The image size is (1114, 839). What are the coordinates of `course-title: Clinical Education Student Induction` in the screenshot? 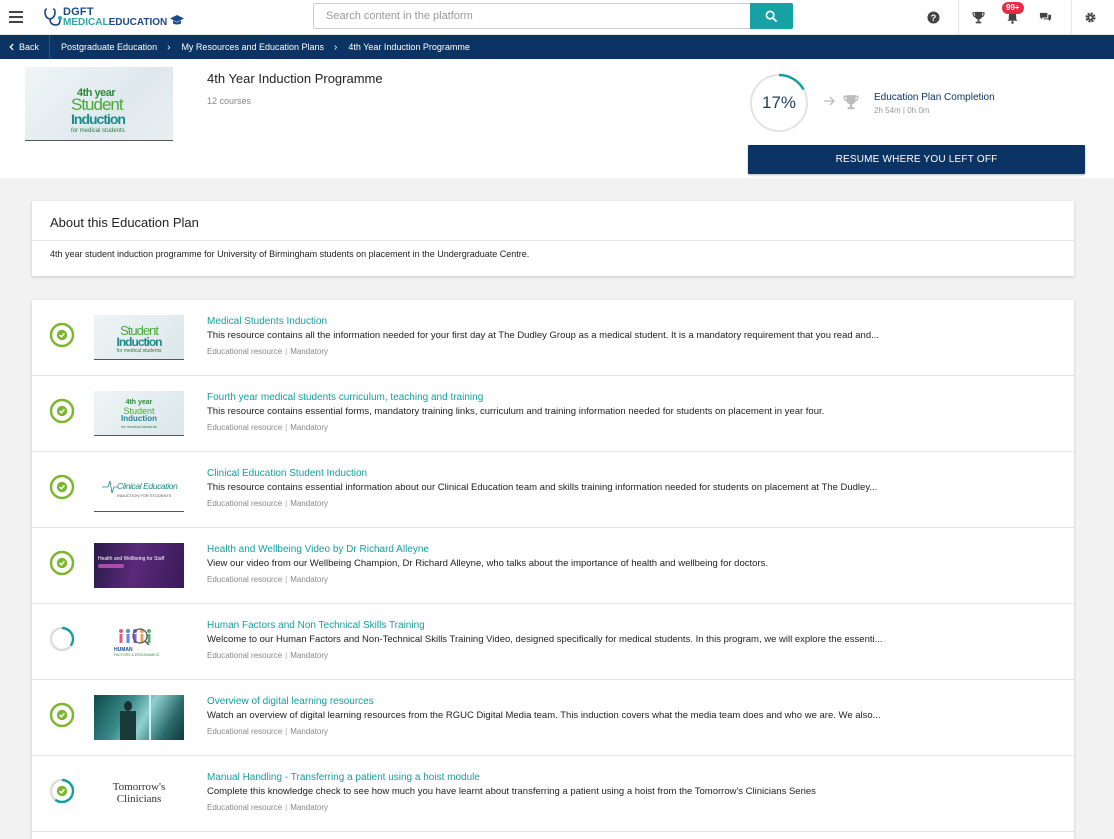 It's located at (287, 473).